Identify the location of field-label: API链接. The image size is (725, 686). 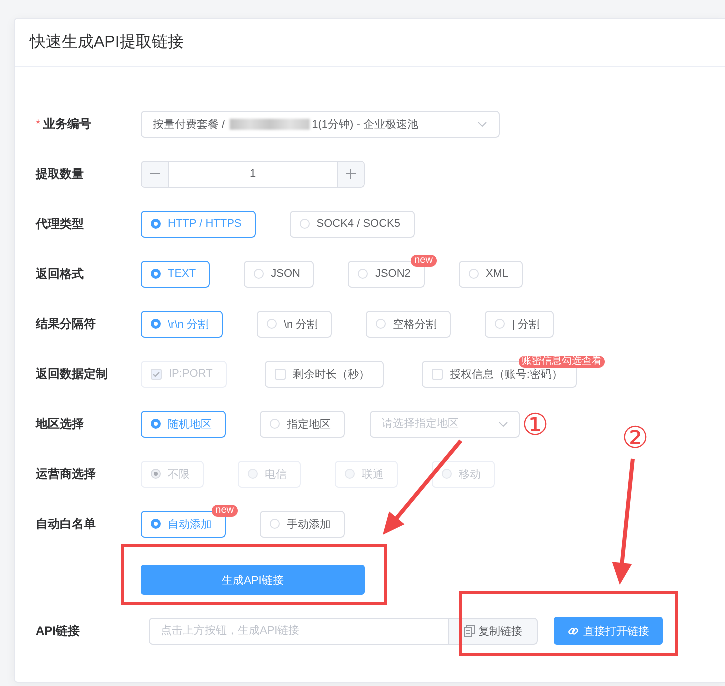
(58, 631).